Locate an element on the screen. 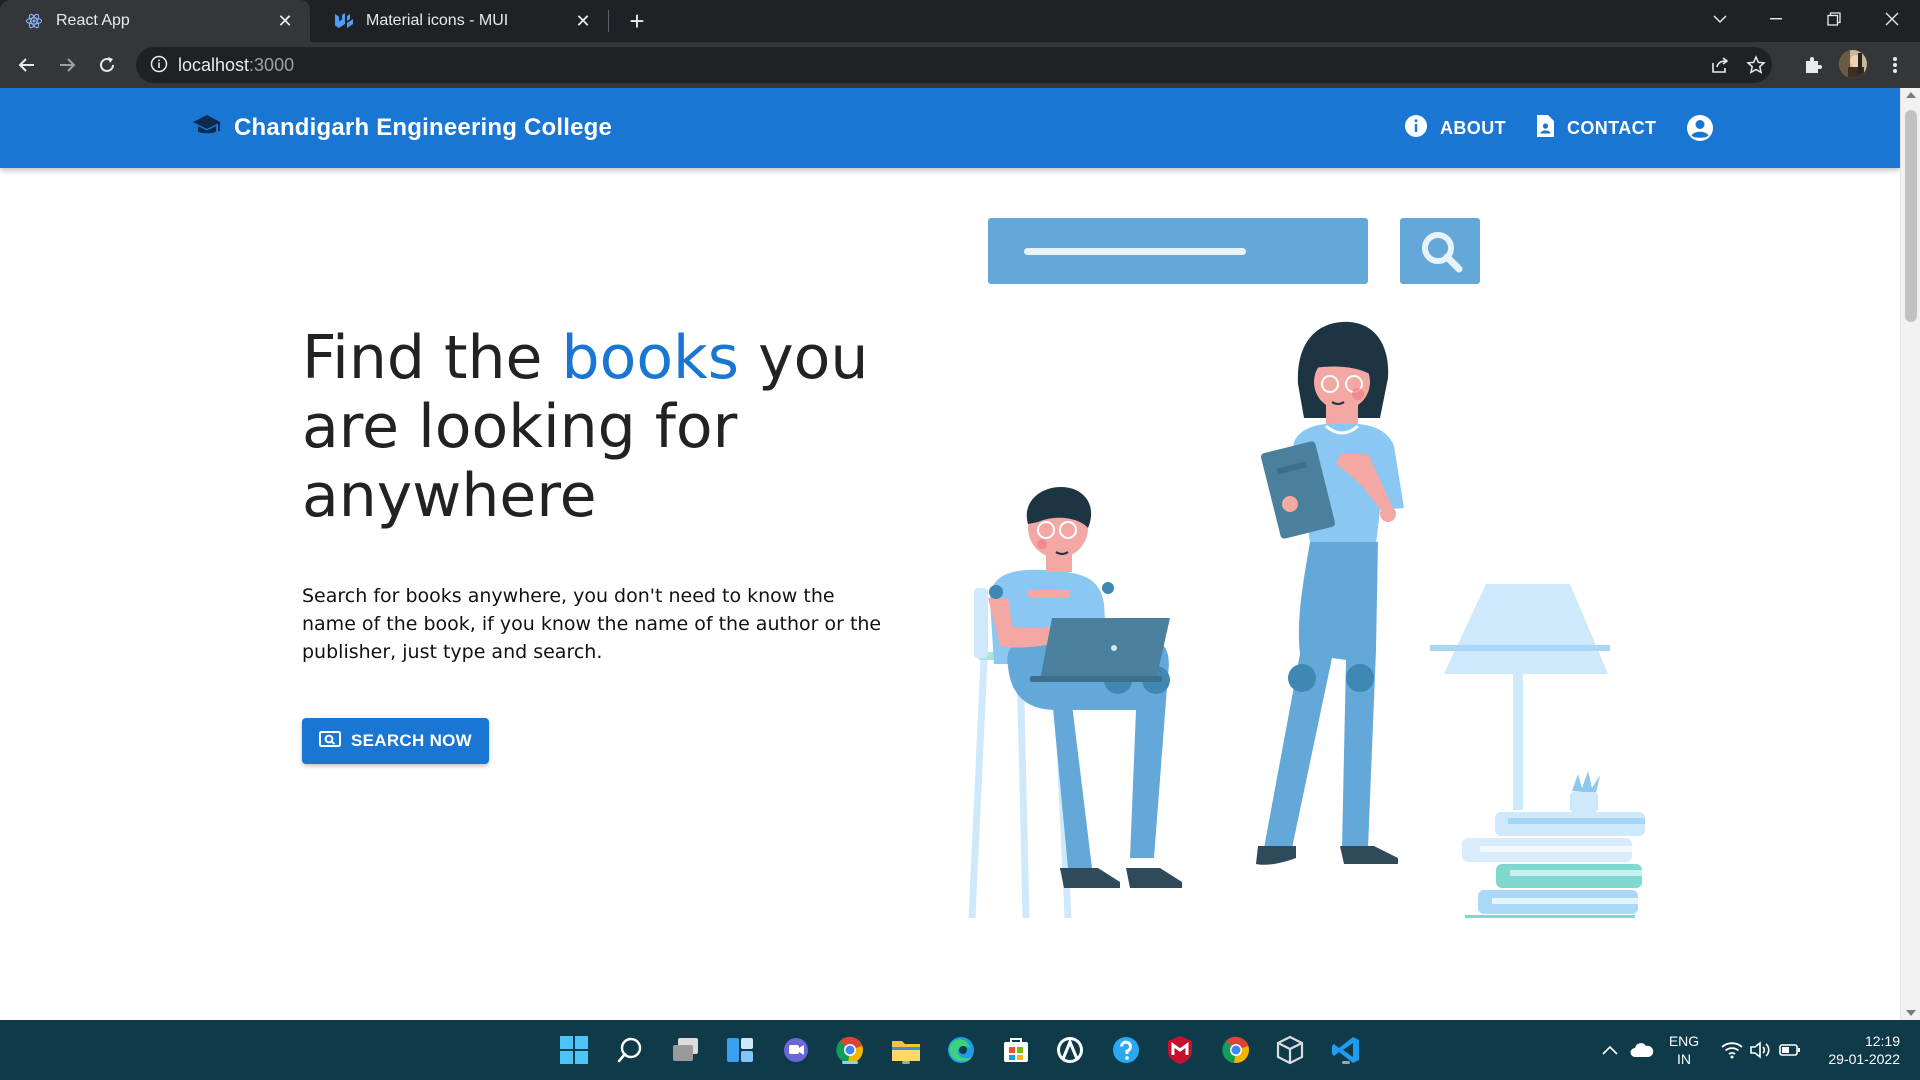  site-info-icon is located at coordinates (160, 65).